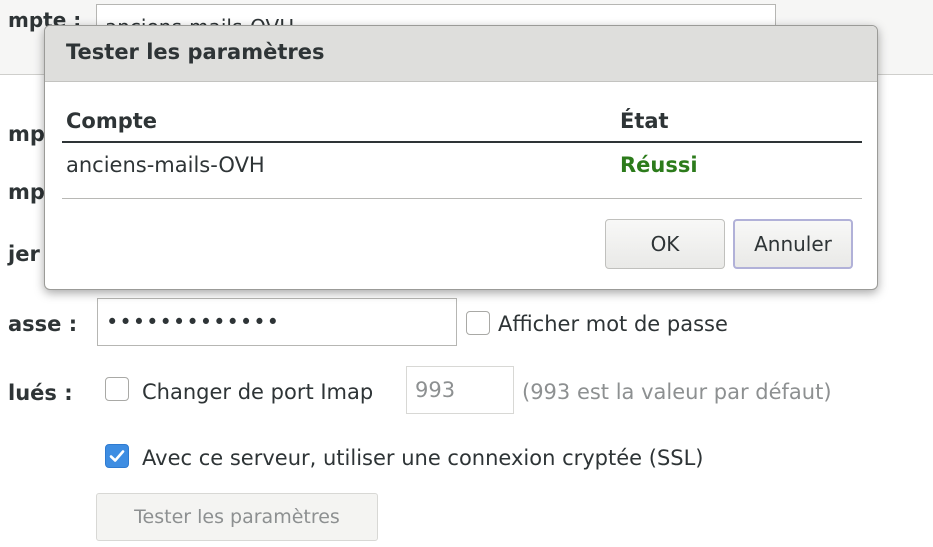 This screenshot has width=933, height=547. I want to click on column-header-status: État, so click(644, 121).